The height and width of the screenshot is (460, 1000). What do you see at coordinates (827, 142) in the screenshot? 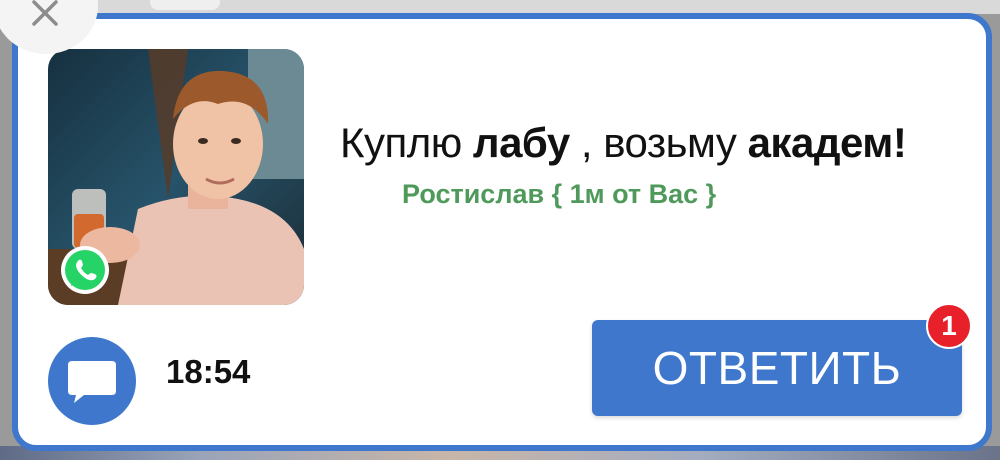
I see `message-part-4: академ!` at bounding box center [827, 142].